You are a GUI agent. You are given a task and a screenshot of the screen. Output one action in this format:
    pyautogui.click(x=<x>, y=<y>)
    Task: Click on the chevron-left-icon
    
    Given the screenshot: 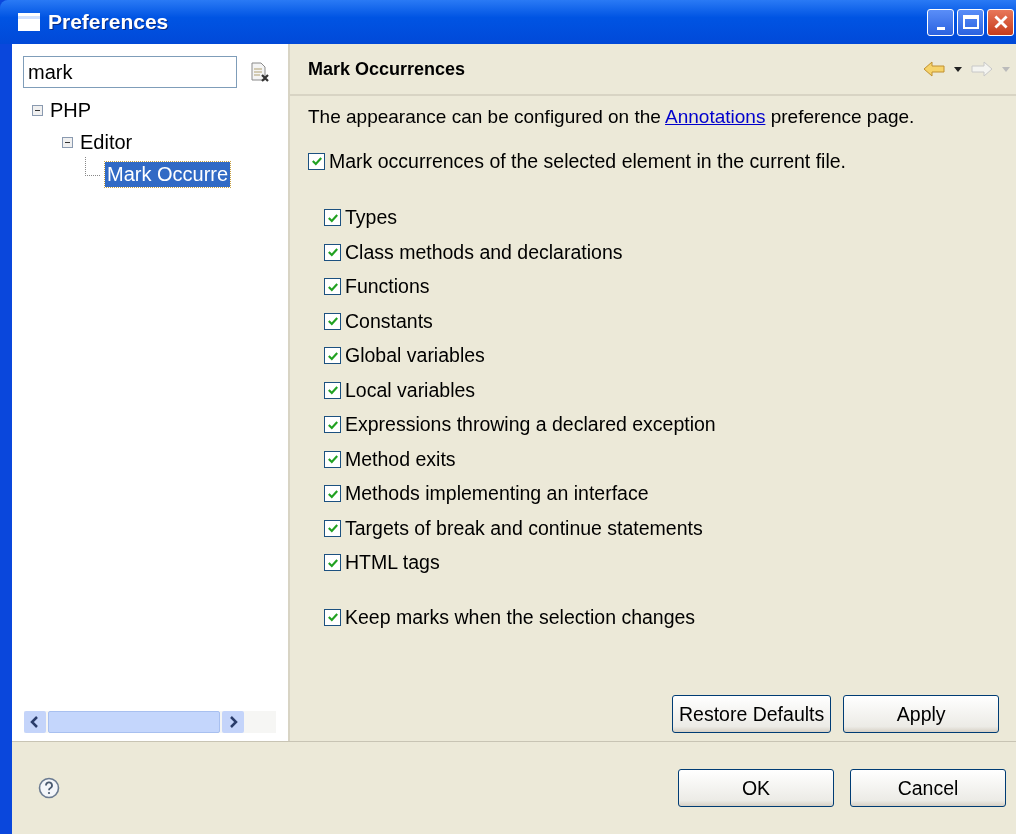 What is the action you would take?
    pyautogui.click(x=35, y=722)
    